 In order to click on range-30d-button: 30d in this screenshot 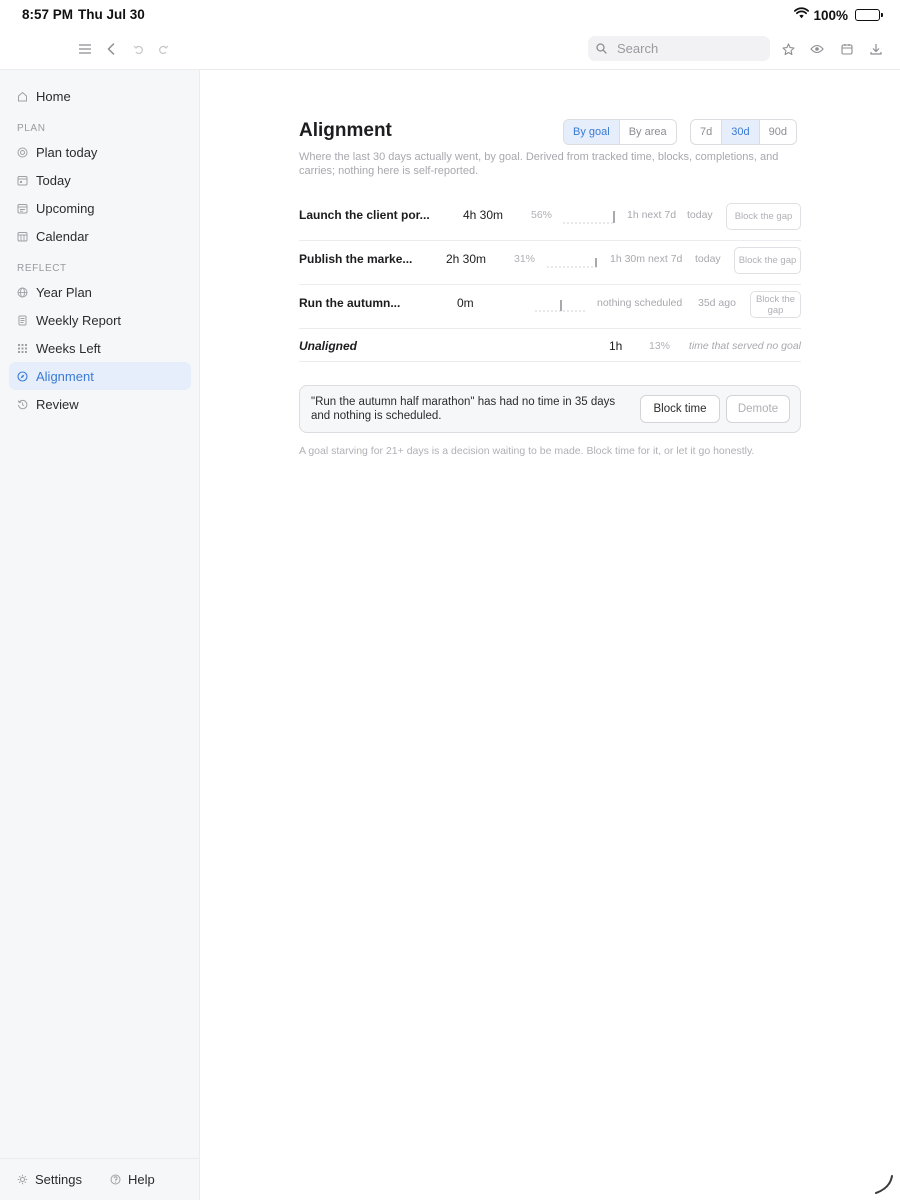, I will do `click(740, 132)`.